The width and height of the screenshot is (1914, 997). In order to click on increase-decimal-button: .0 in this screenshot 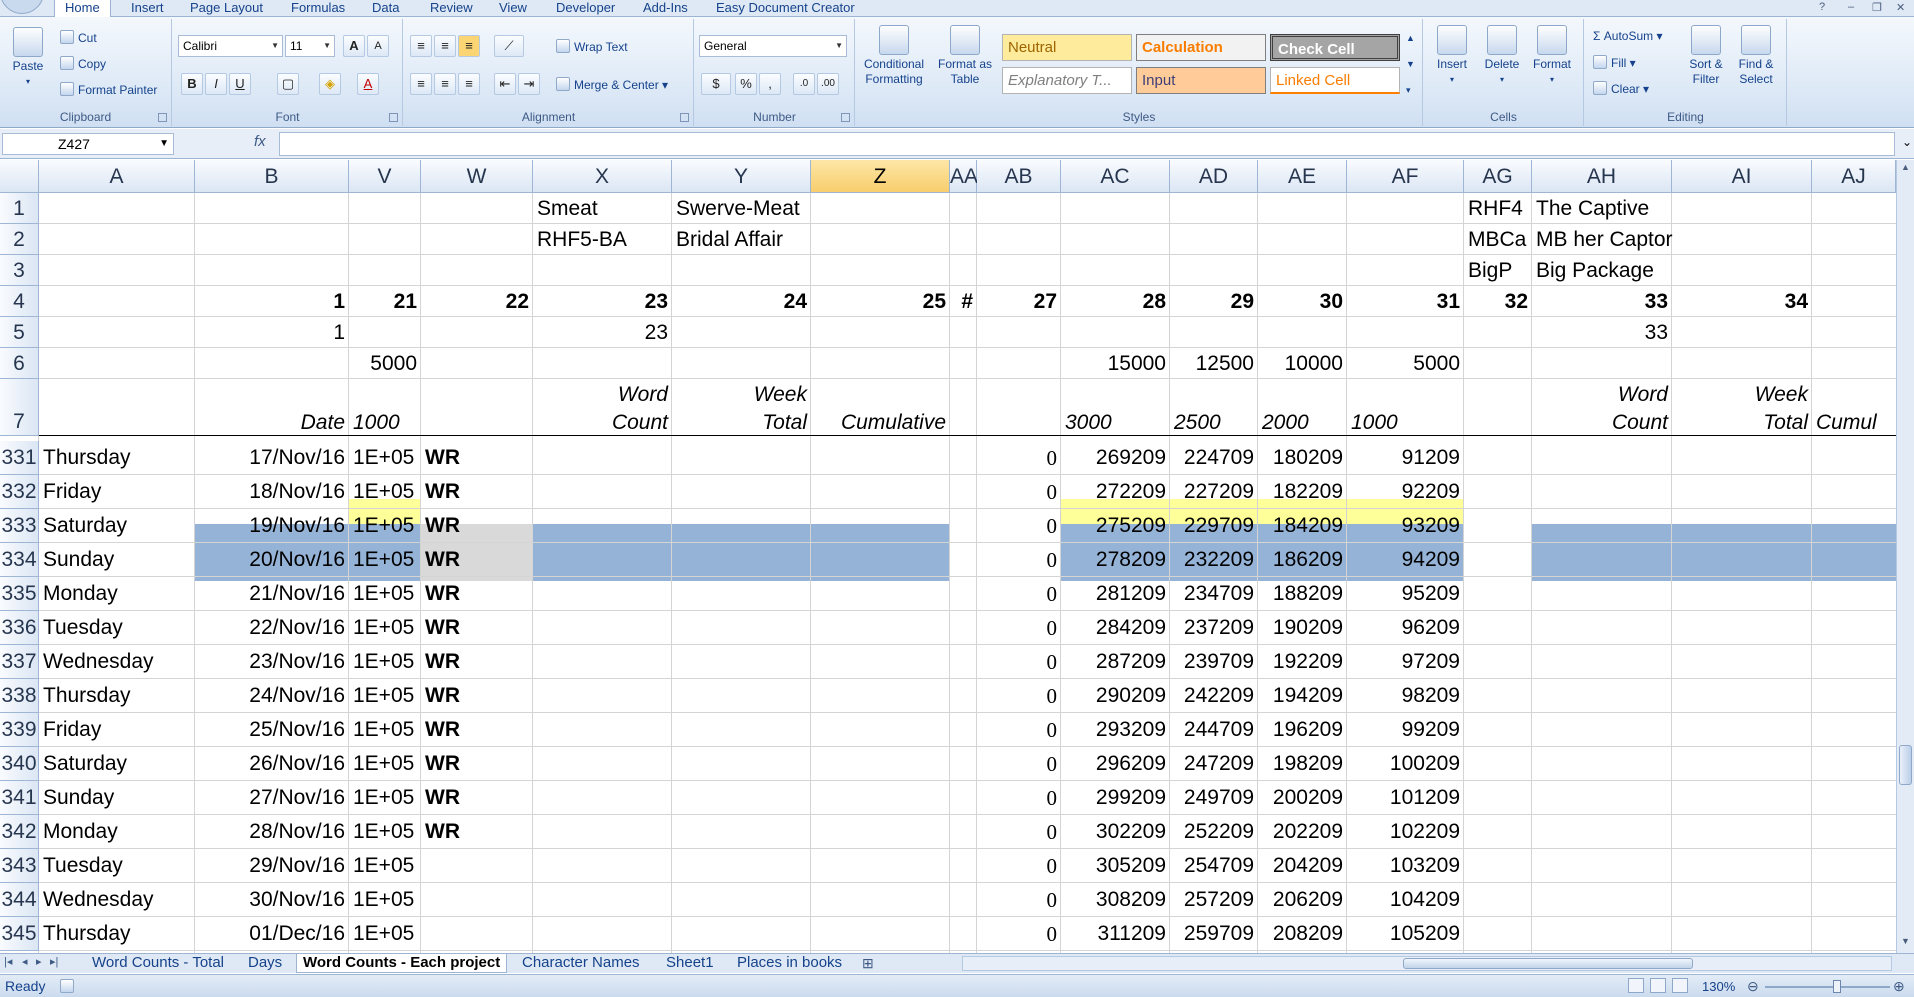, I will do `click(804, 84)`.